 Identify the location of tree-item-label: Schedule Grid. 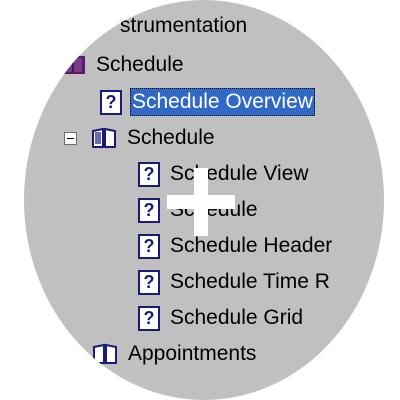
(237, 317).